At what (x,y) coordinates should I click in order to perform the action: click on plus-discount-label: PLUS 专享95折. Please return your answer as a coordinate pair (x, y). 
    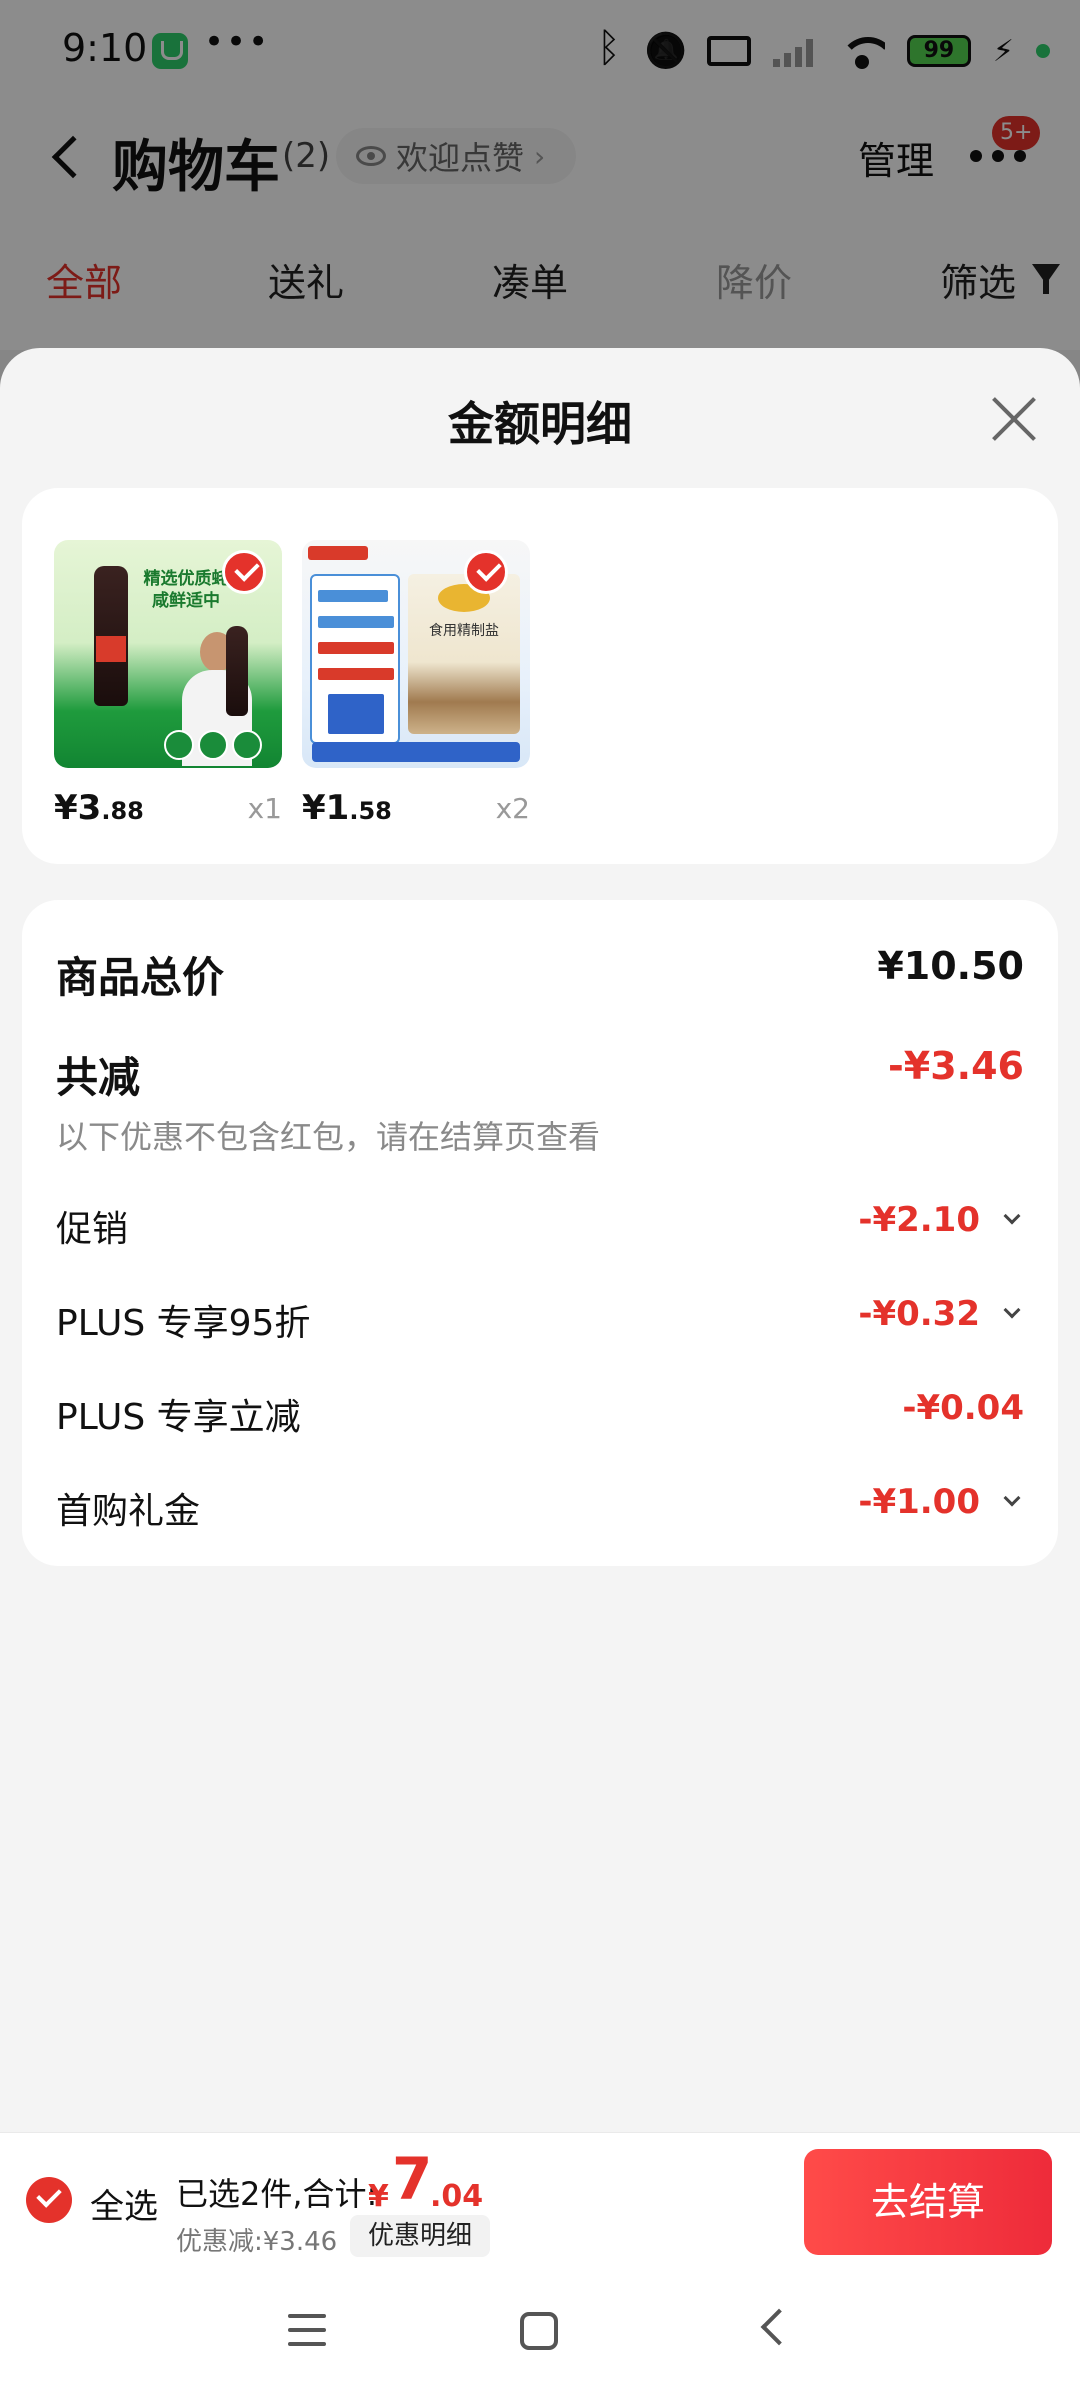
    Looking at the image, I should click on (183, 1323).